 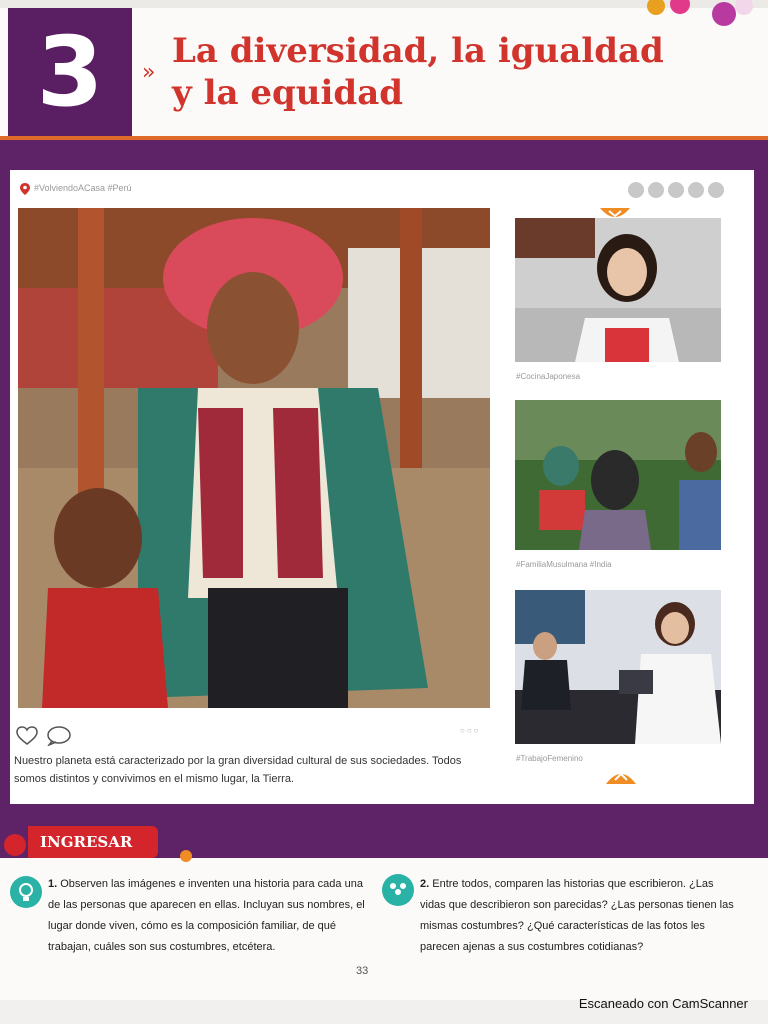 I want to click on message-icon, so click(x=676, y=190).